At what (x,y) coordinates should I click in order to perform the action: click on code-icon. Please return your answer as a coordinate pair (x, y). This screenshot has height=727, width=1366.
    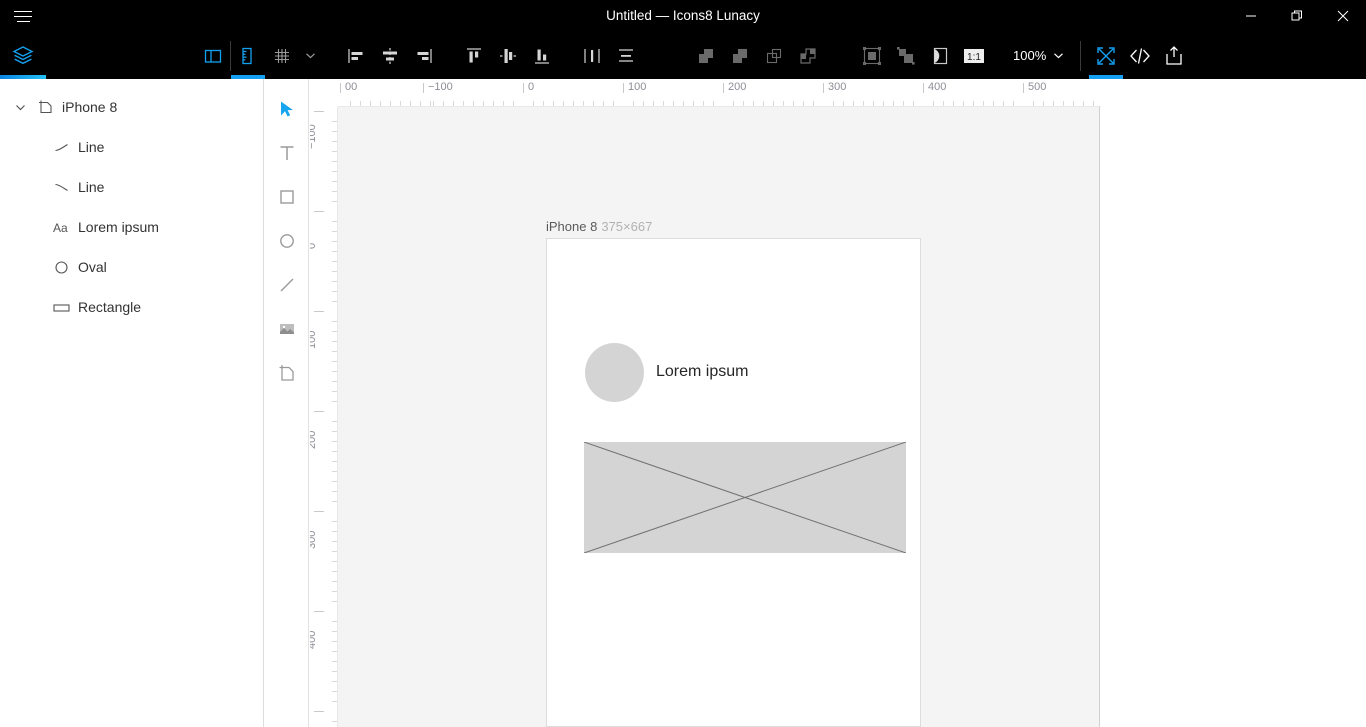
    Looking at the image, I should click on (1140, 55).